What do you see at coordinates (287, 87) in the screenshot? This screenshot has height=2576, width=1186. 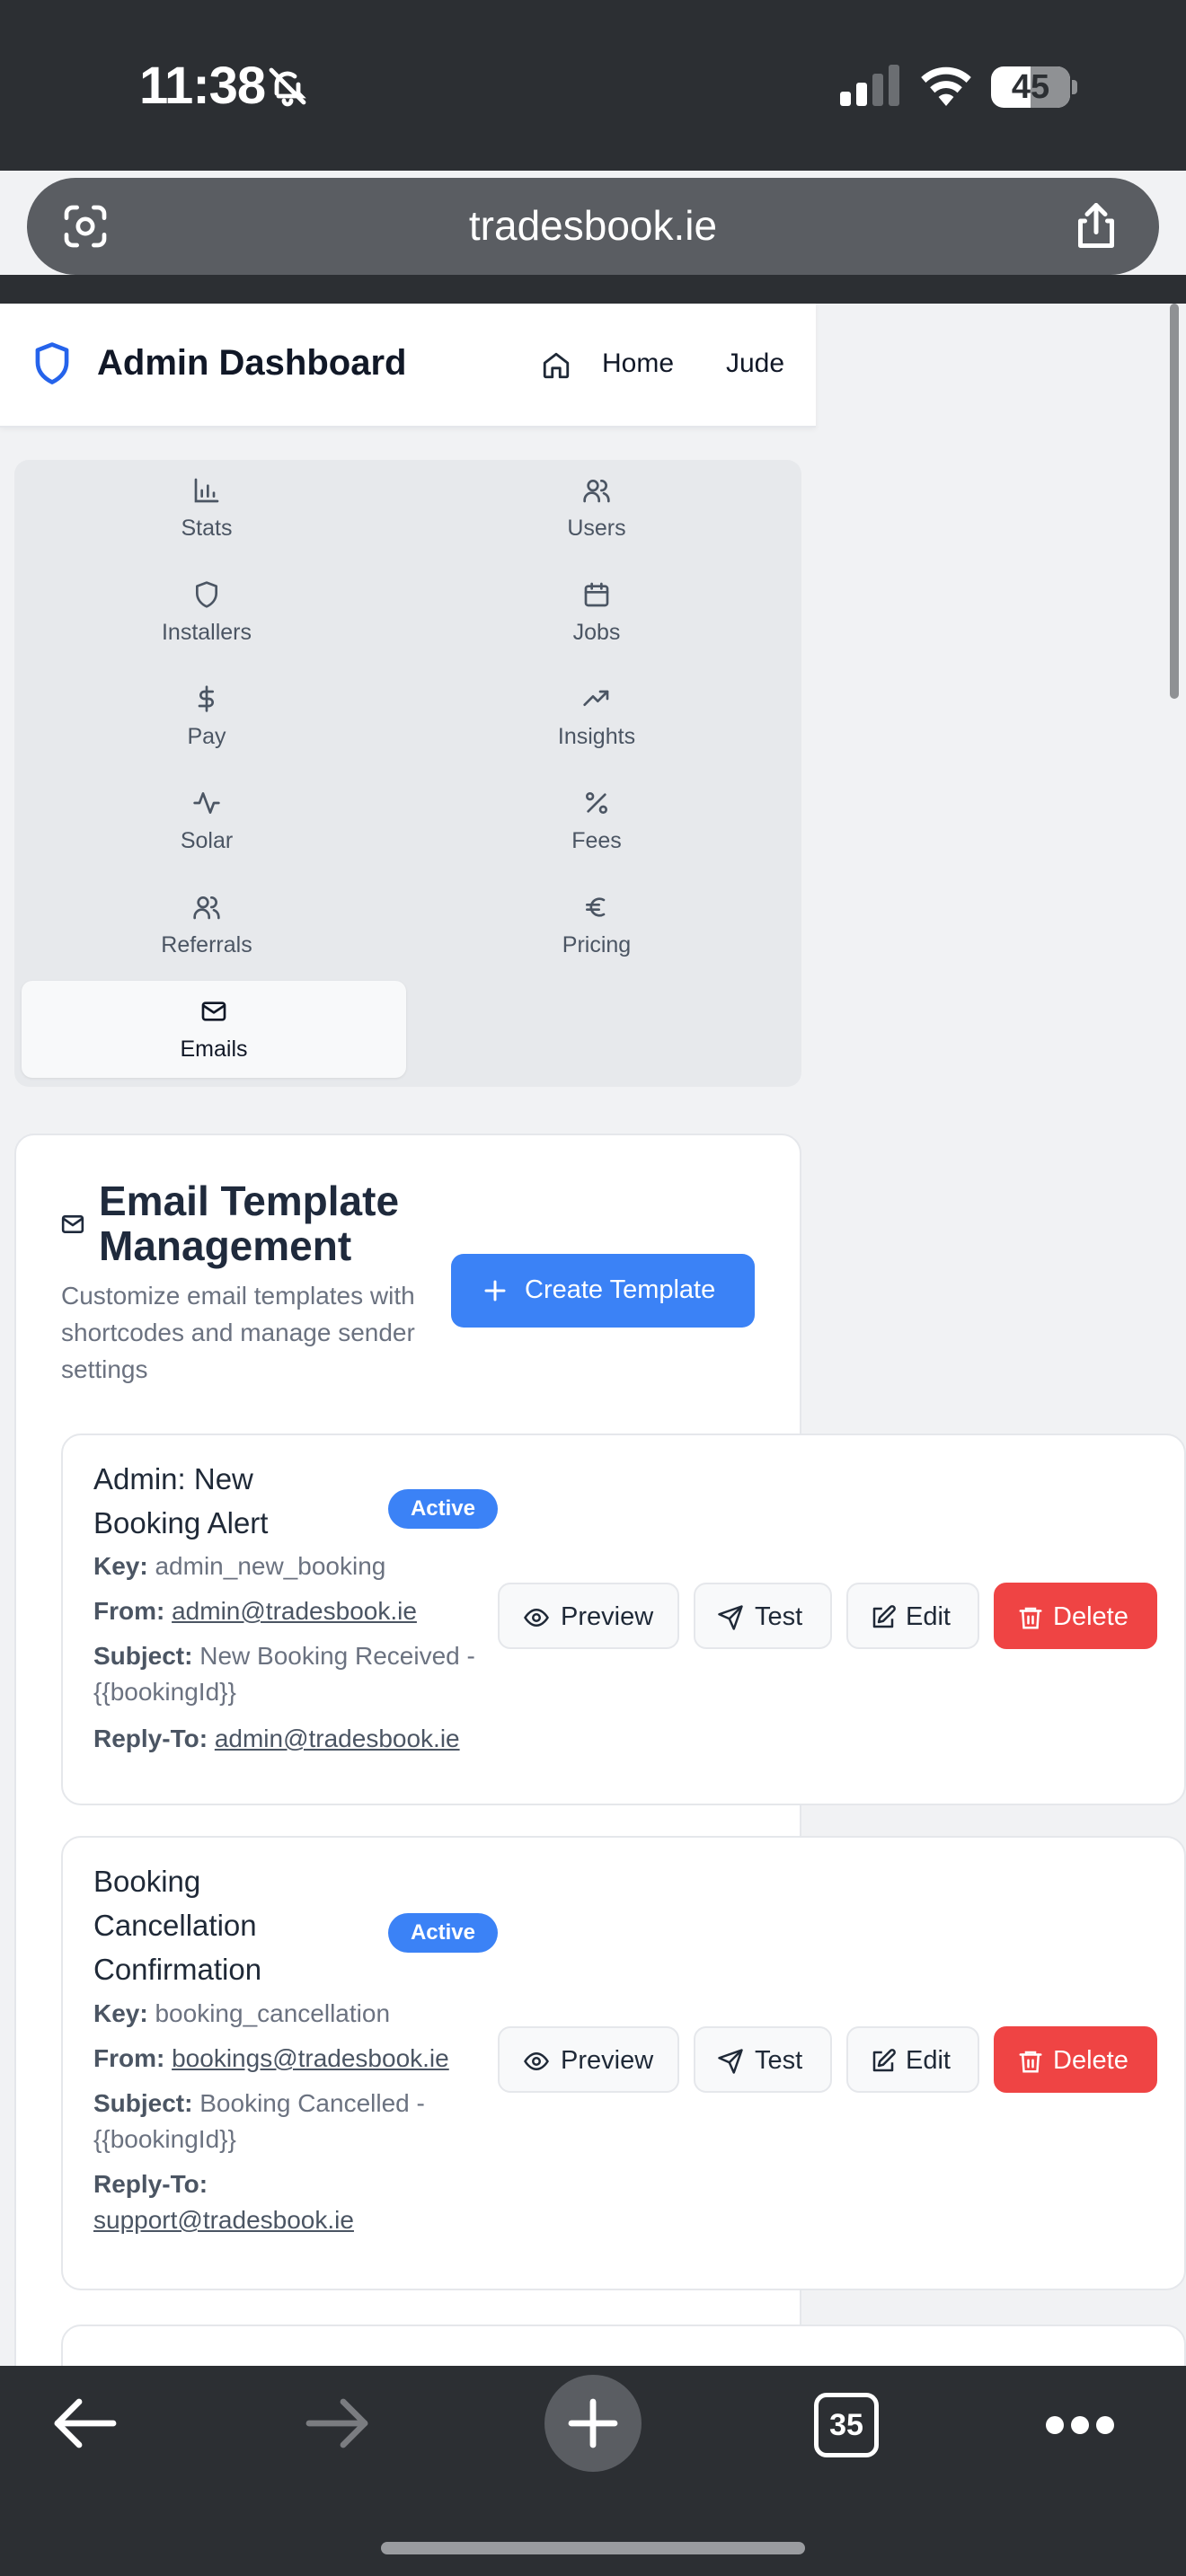 I see `bell-muted-icon` at bounding box center [287, 87].